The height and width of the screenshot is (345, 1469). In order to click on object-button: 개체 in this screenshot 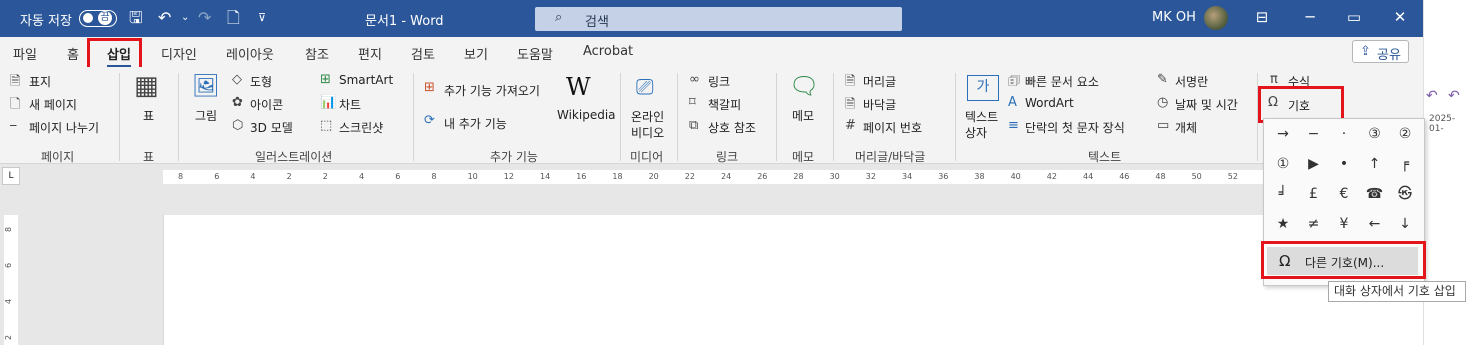, I will do `click(1186, 127)`.